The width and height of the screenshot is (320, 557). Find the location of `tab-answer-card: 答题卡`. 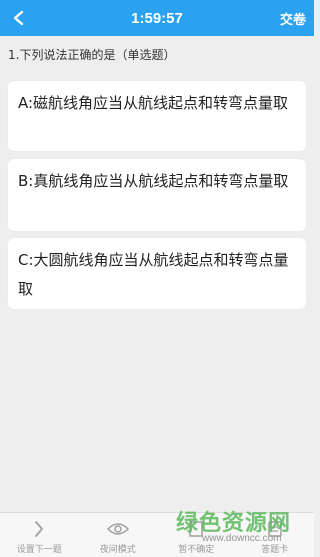

tab-answer-card: 答题卡 is located at coordinates (275, 535).